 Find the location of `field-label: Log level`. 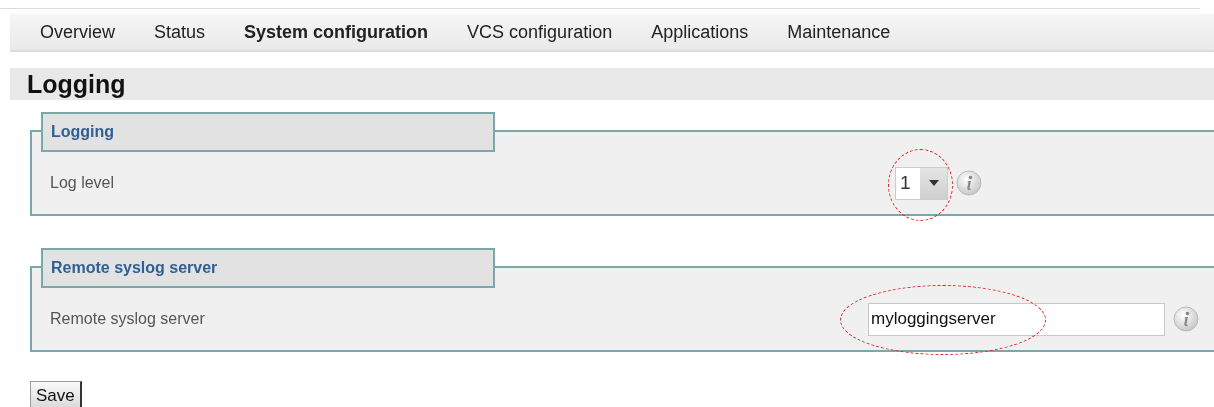

field-label: Log level is located at coordinates (83, 183).